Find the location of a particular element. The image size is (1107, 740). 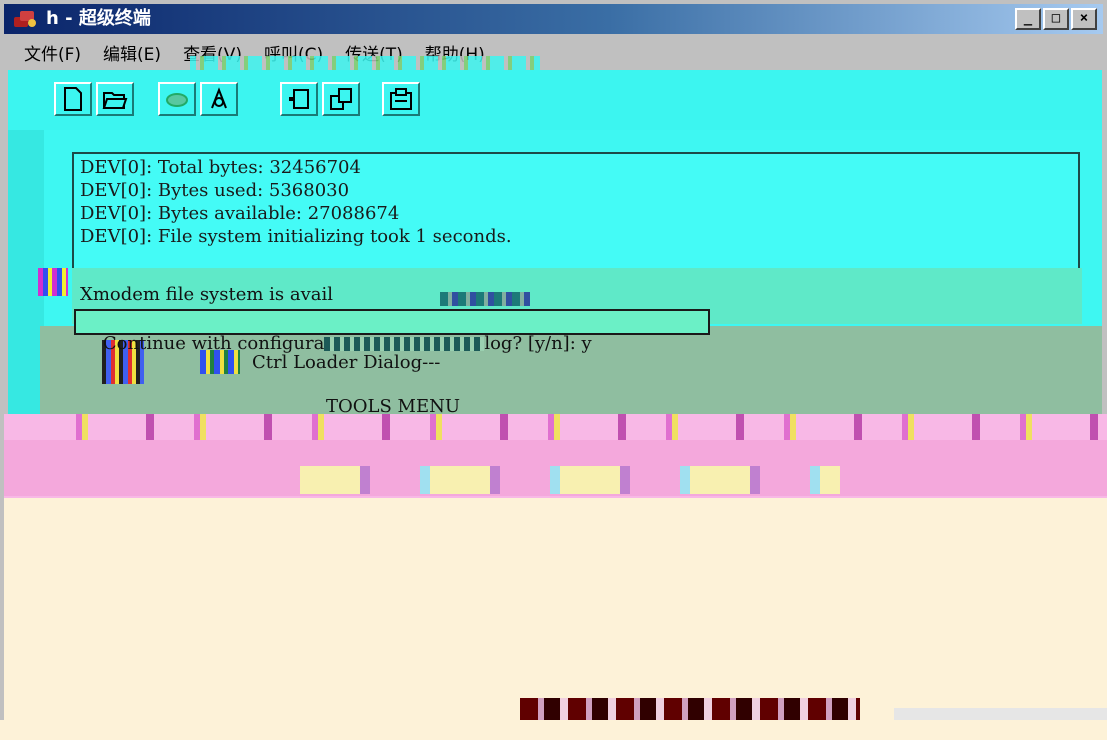

connect-icon is located at coordinates (177, 100).